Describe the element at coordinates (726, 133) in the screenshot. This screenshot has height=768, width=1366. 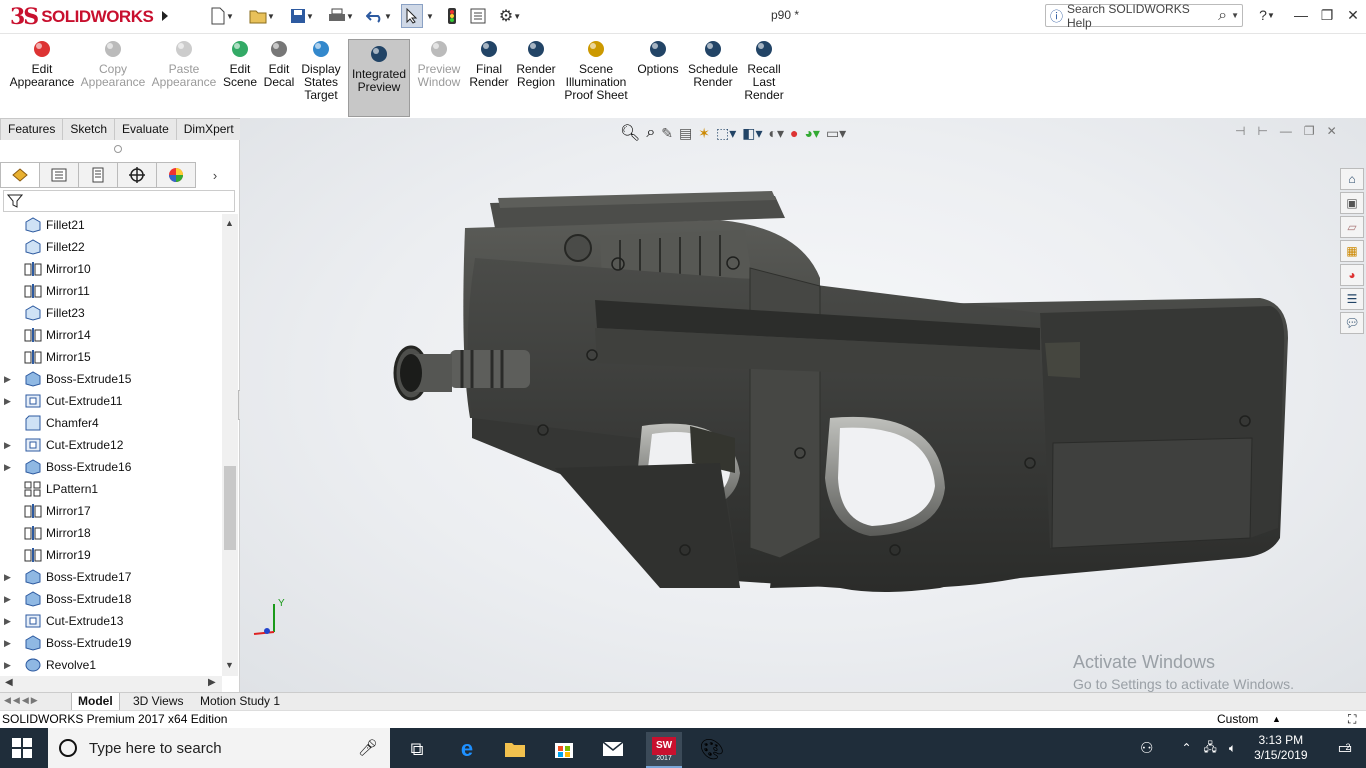
I see `view-orientation-icon: ⬚▾` at that location.